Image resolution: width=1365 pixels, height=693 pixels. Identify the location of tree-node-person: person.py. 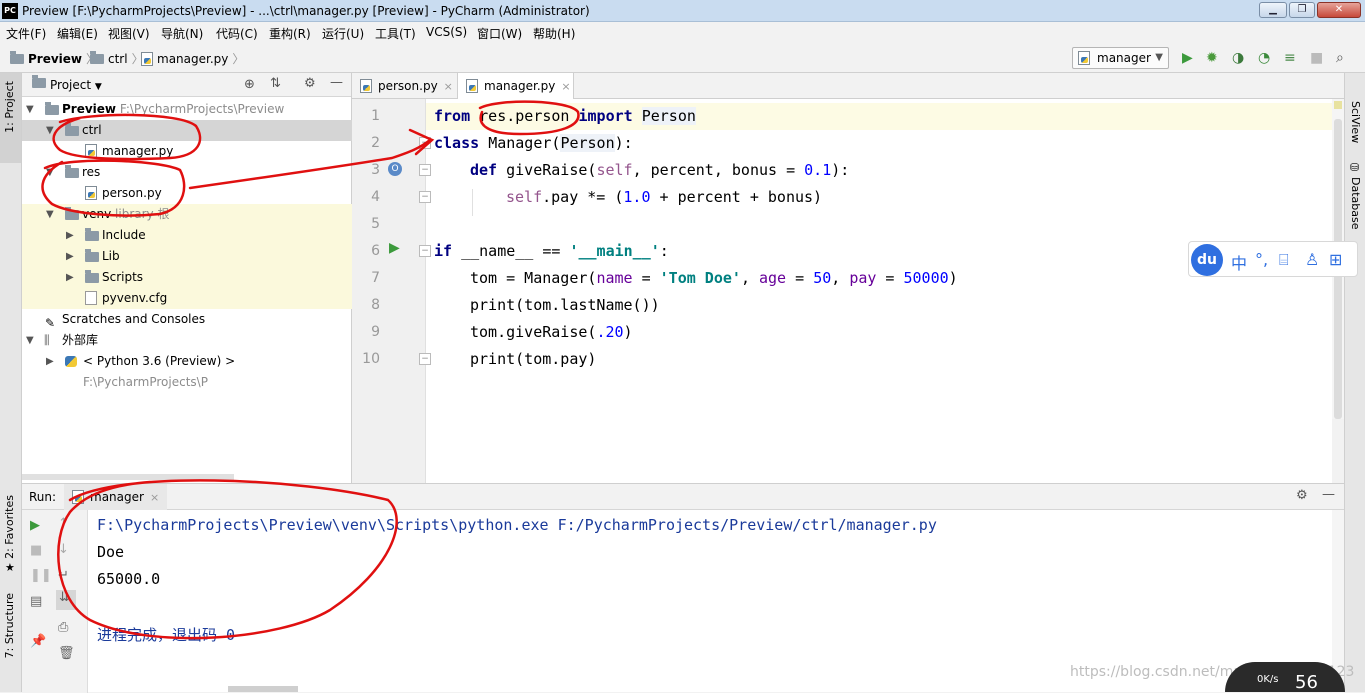
(187, 193).